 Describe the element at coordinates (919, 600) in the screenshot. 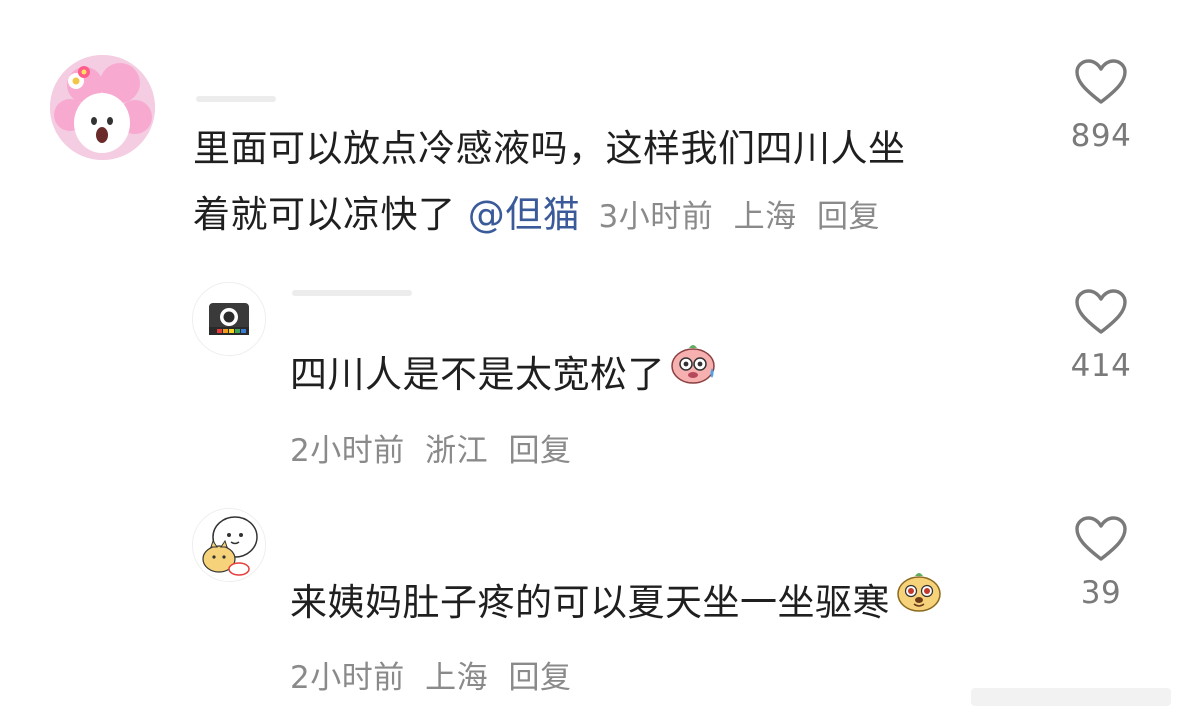

I see `dog-emoji-icon` at that location.